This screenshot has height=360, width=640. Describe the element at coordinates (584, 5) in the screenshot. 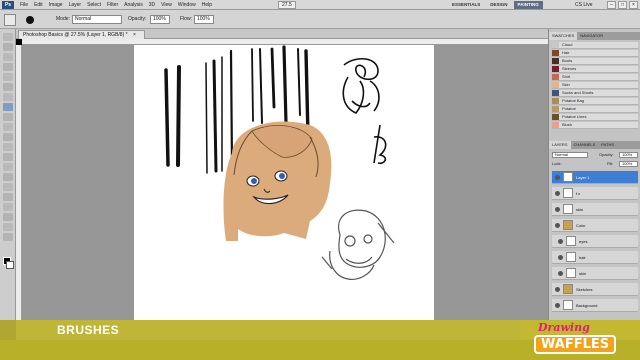

I see `cs-live-button: CS Live` at that location.